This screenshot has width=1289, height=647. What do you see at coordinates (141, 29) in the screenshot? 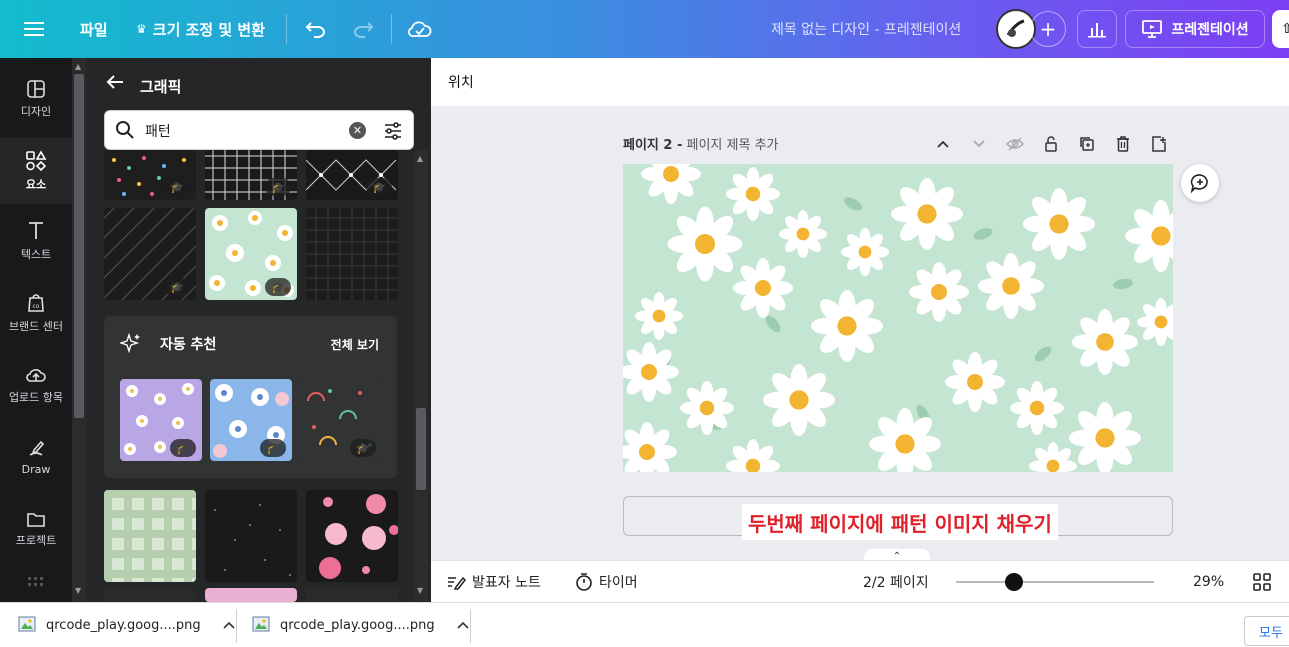
I see `crown-icon: ♛` at bounding box center [141, 29].